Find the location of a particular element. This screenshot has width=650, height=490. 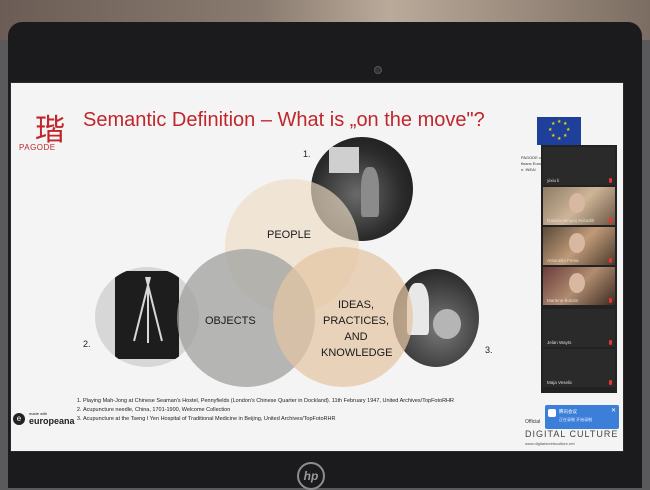

hp-logo-icon: hp is located at coordinates (311, 476).